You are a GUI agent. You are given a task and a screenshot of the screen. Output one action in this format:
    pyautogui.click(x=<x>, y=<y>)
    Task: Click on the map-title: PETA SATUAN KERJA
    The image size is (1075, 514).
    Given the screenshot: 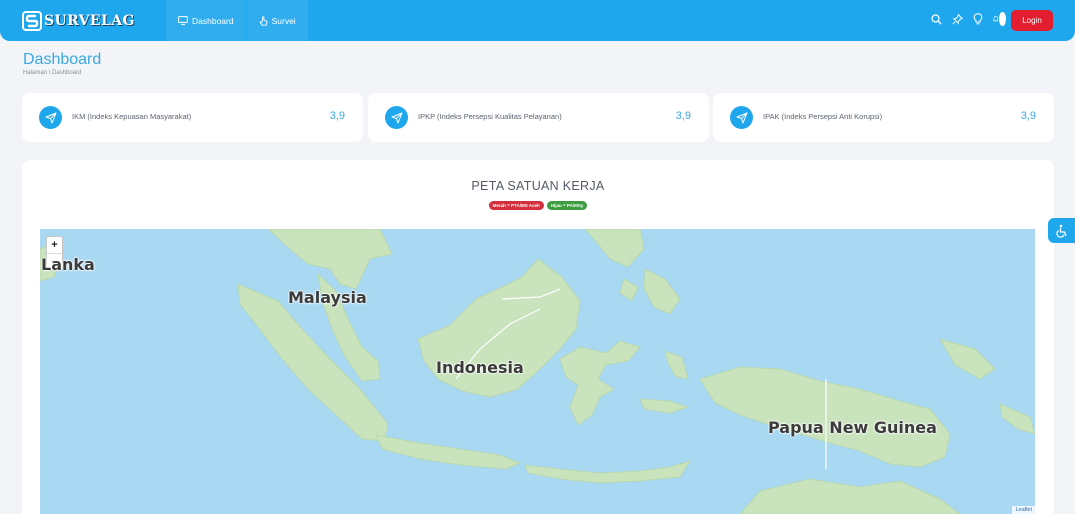 What is the action you would take?
    pyautogui.click(x=538, y=186)
    